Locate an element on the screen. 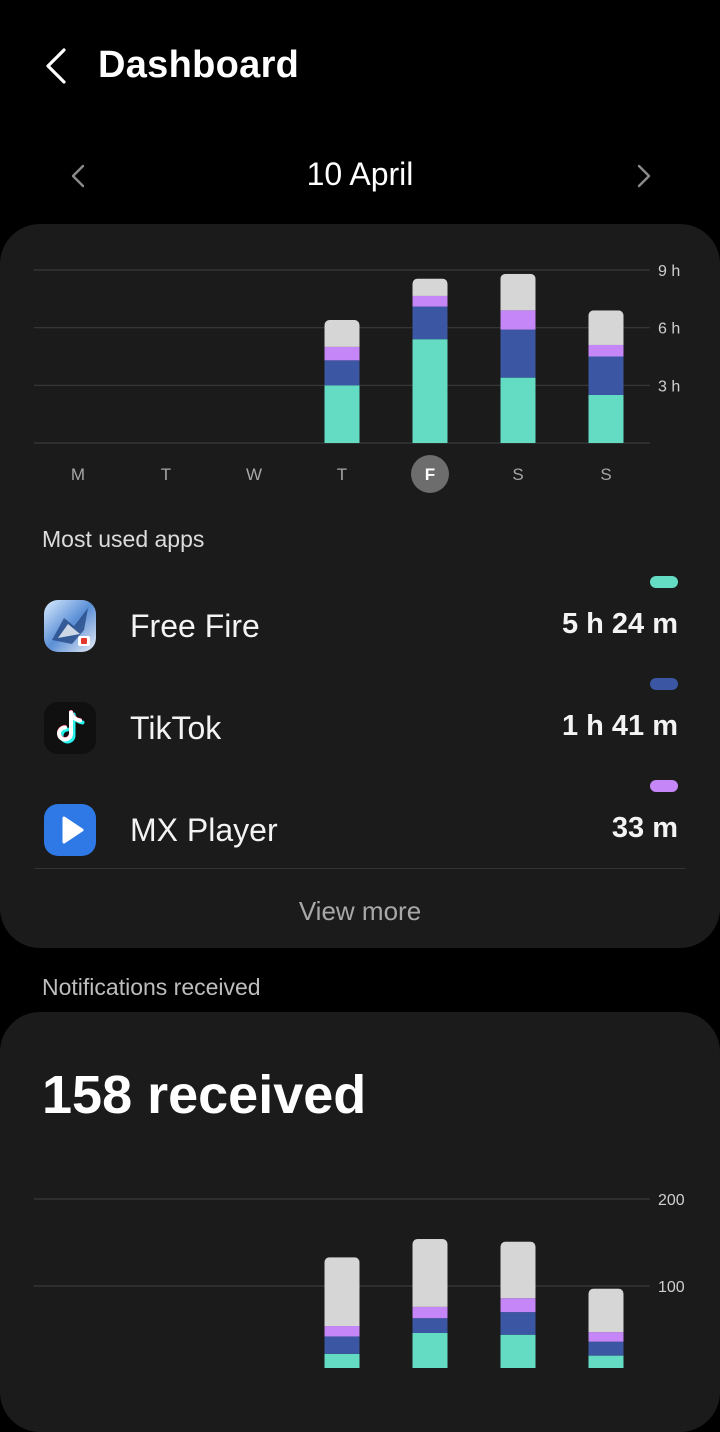 The height and width of the screenshot is (1432, 720). back-button is located at coordinates (56, 66).